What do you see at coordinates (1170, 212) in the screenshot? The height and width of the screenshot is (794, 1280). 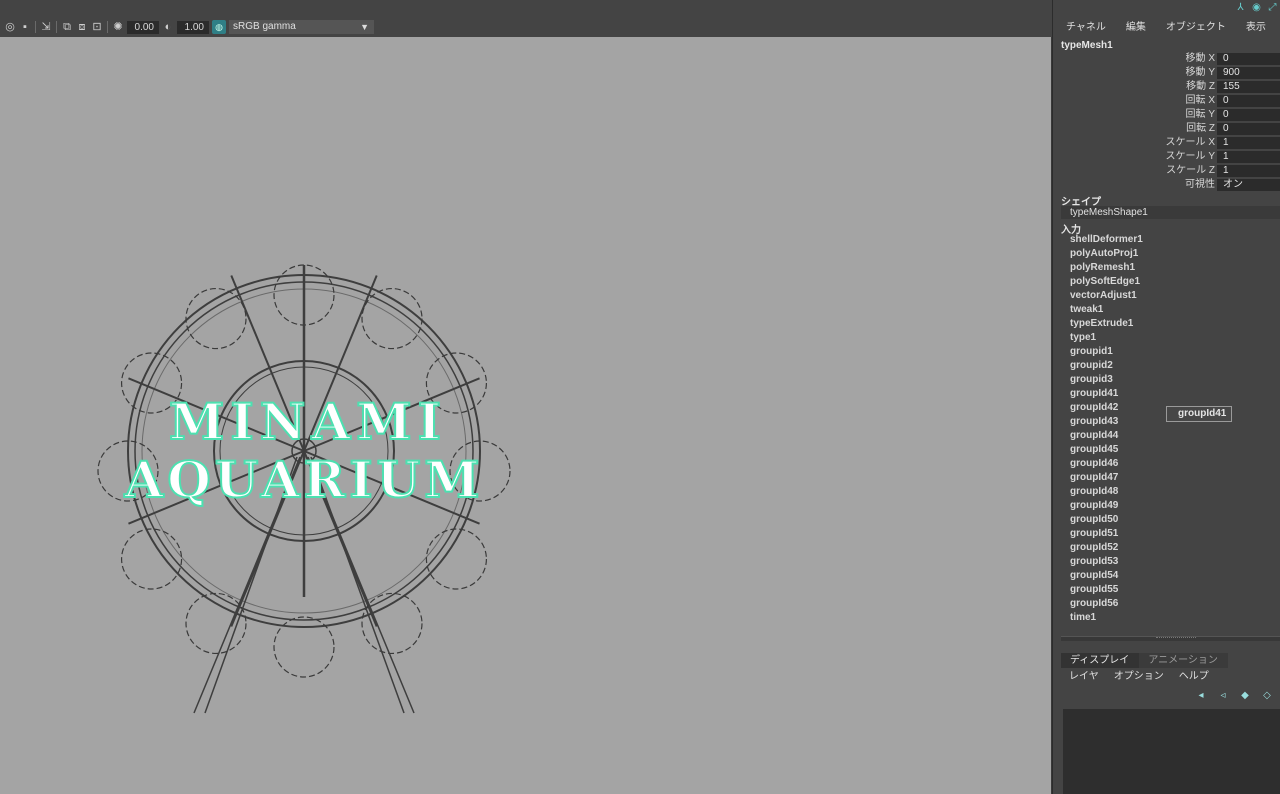 I see `shape-node-row: typeMeshShape1` at bounding box center [1170, 212].